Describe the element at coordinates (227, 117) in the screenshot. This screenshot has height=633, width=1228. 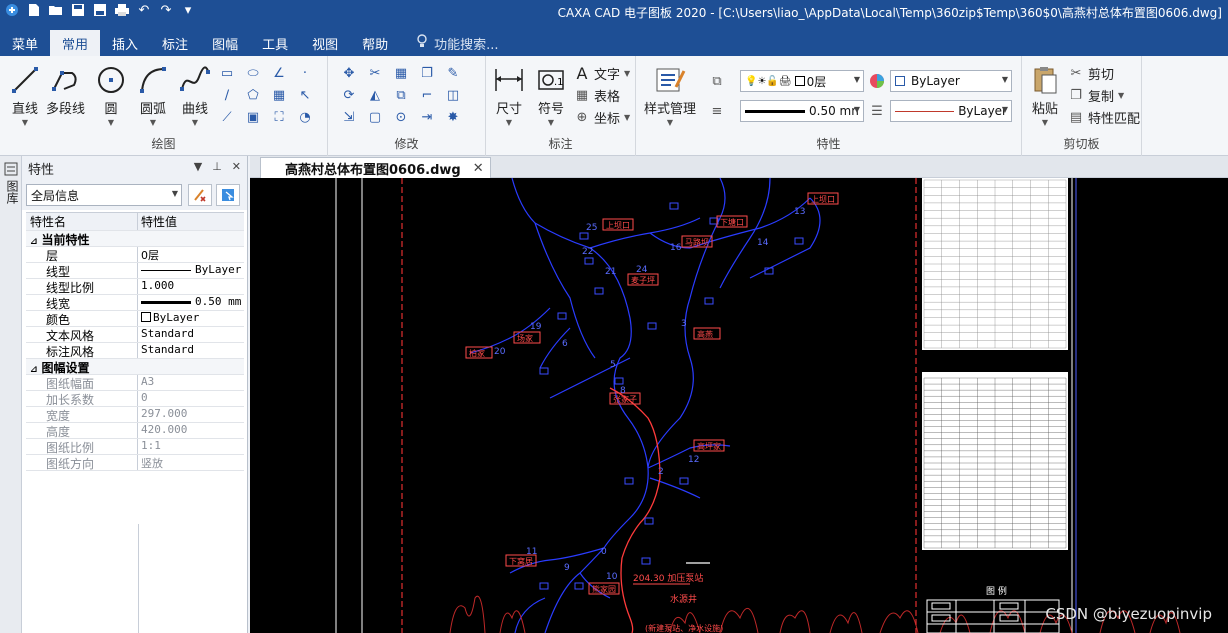
I see `centerline-icon: ⟋` at that location.